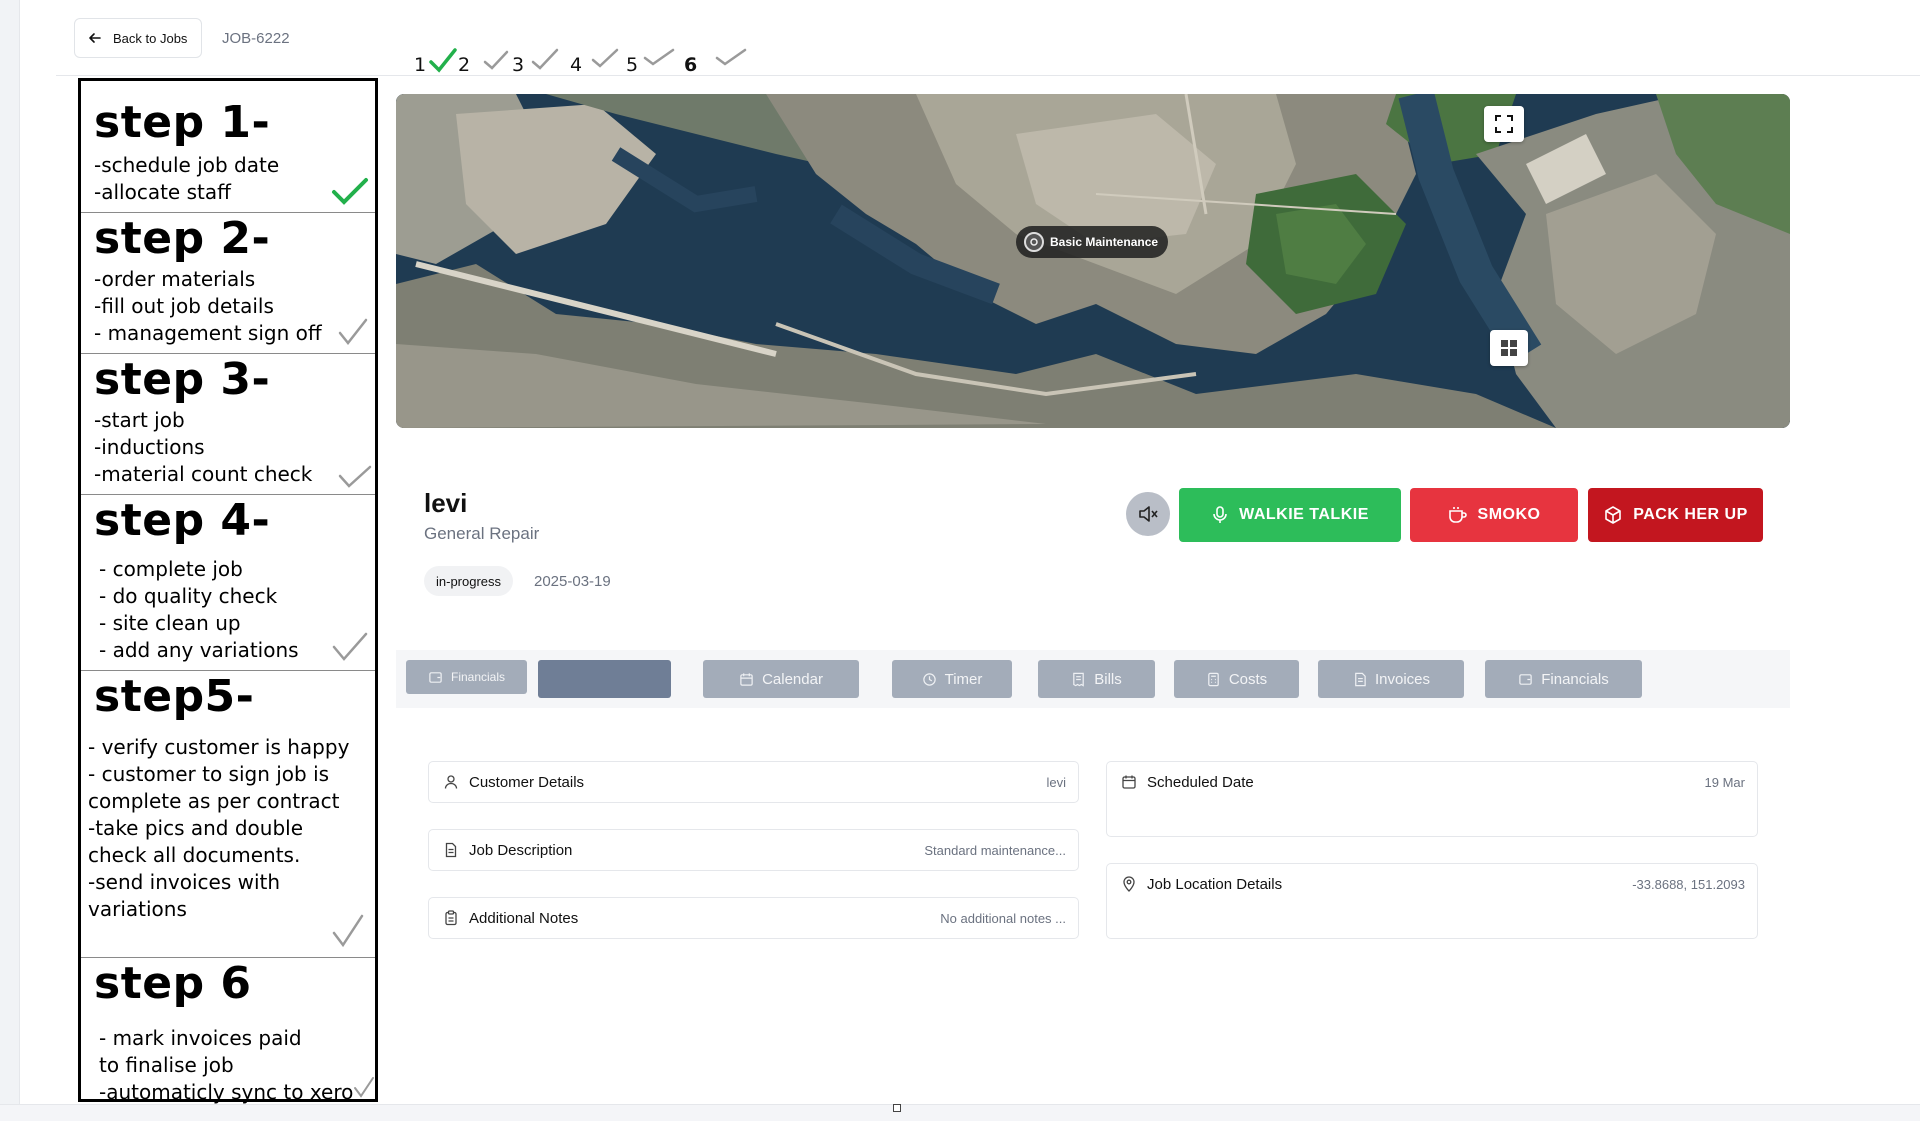  I want to click on step-task: - verify customer is happy, so click(219, 747).